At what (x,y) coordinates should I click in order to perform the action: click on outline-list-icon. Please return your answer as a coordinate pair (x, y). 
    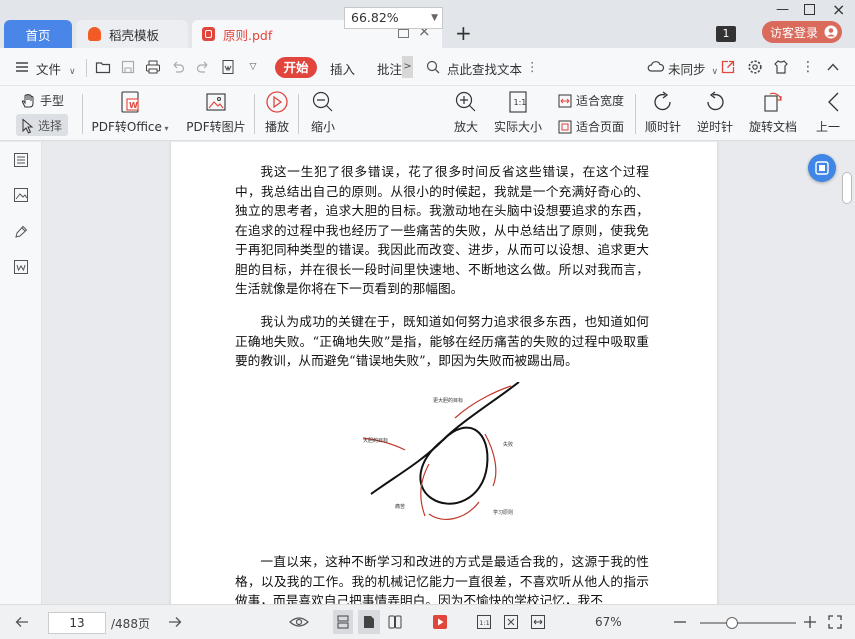
    Looking at the image, I should click on (21, 160).